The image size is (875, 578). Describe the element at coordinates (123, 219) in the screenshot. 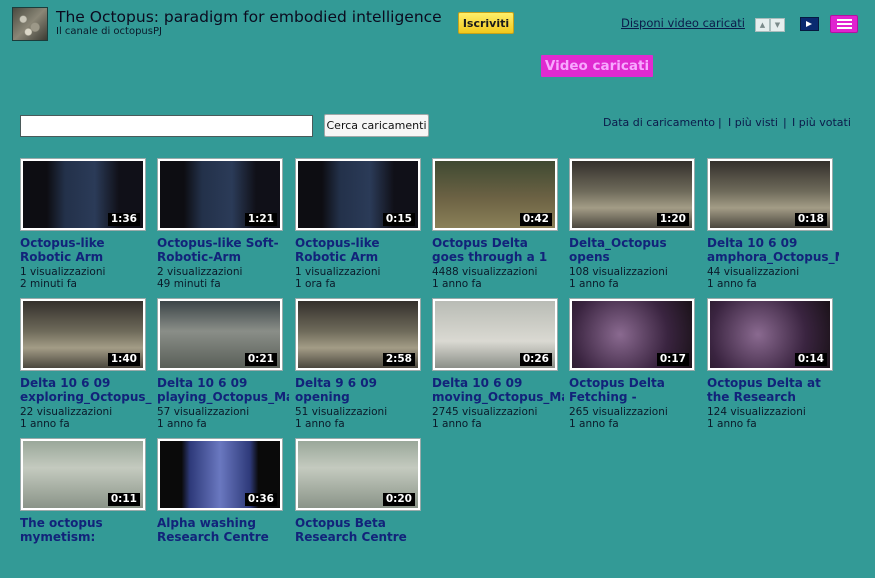

I see `video-duration: 1:36` at that location.